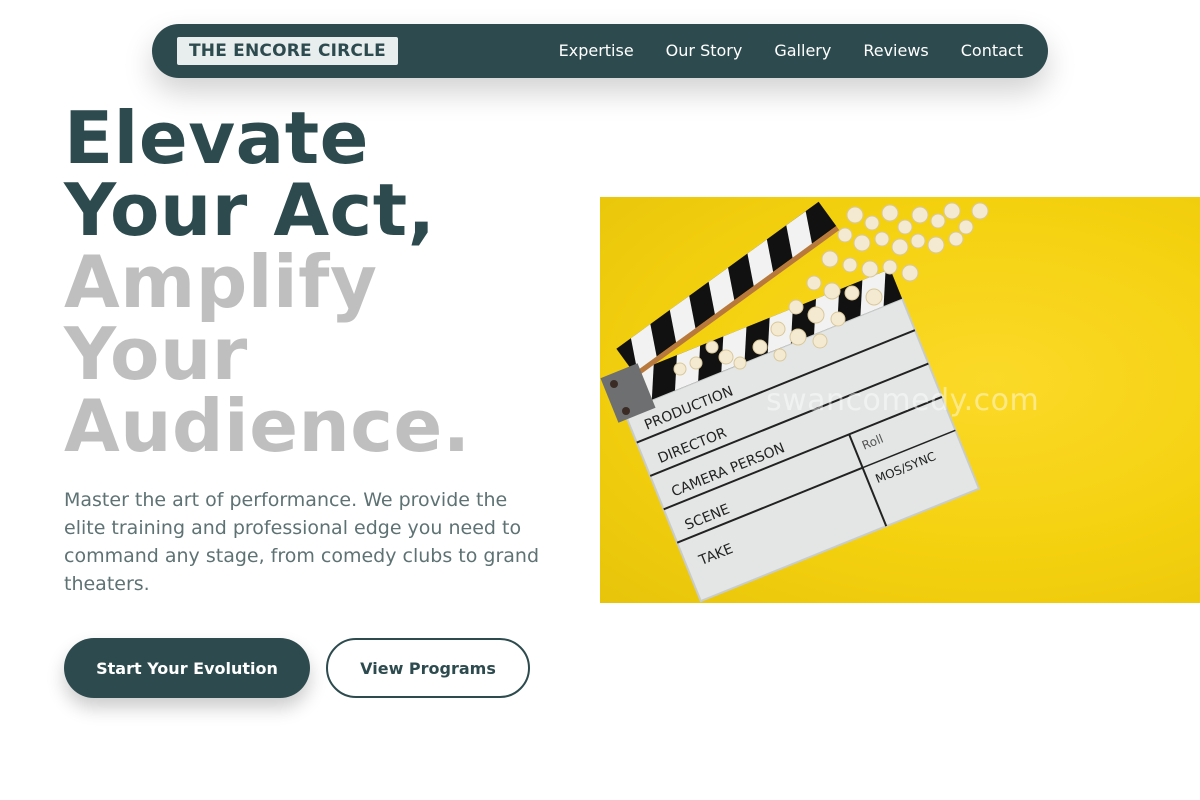 This screenshot has height=800, width=1200. I want to click on headline-line-3: Amplify, so click(221, 282).